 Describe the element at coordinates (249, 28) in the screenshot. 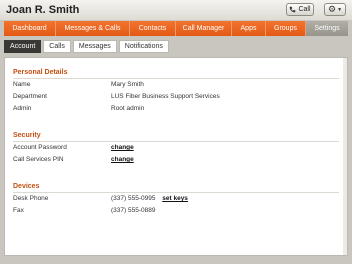

I see `nav-apps: Apps` at that location.